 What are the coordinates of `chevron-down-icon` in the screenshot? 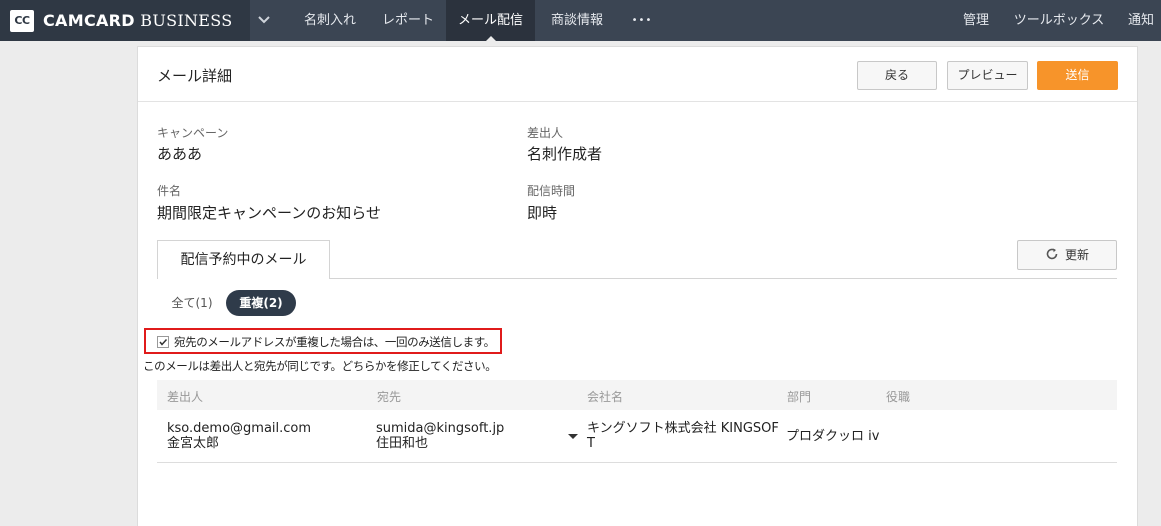 It's located at (264, 20).